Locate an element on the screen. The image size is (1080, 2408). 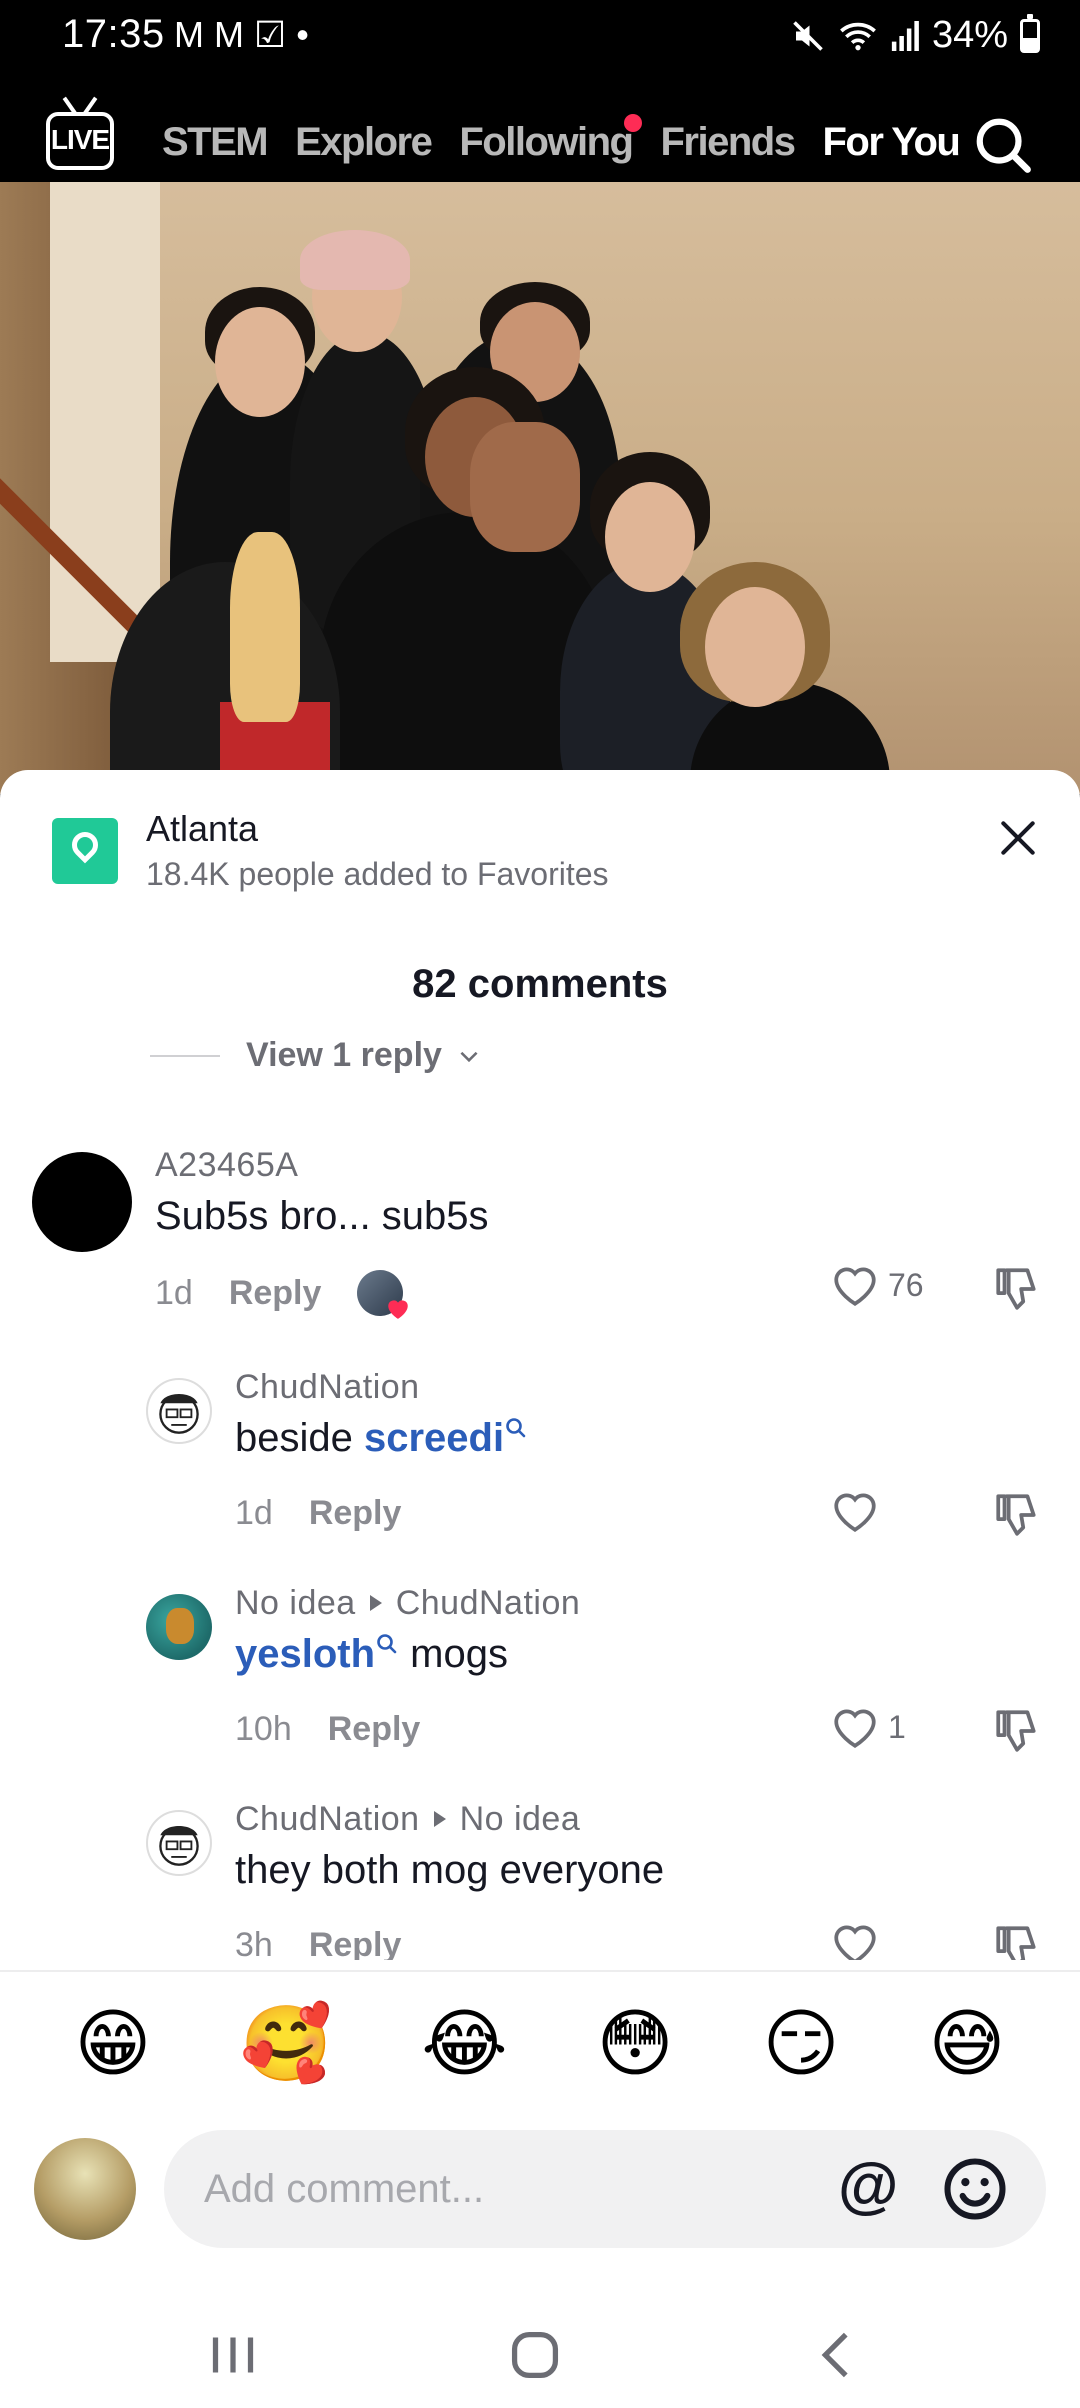
signal-icon is located at coordinates (905, 35).